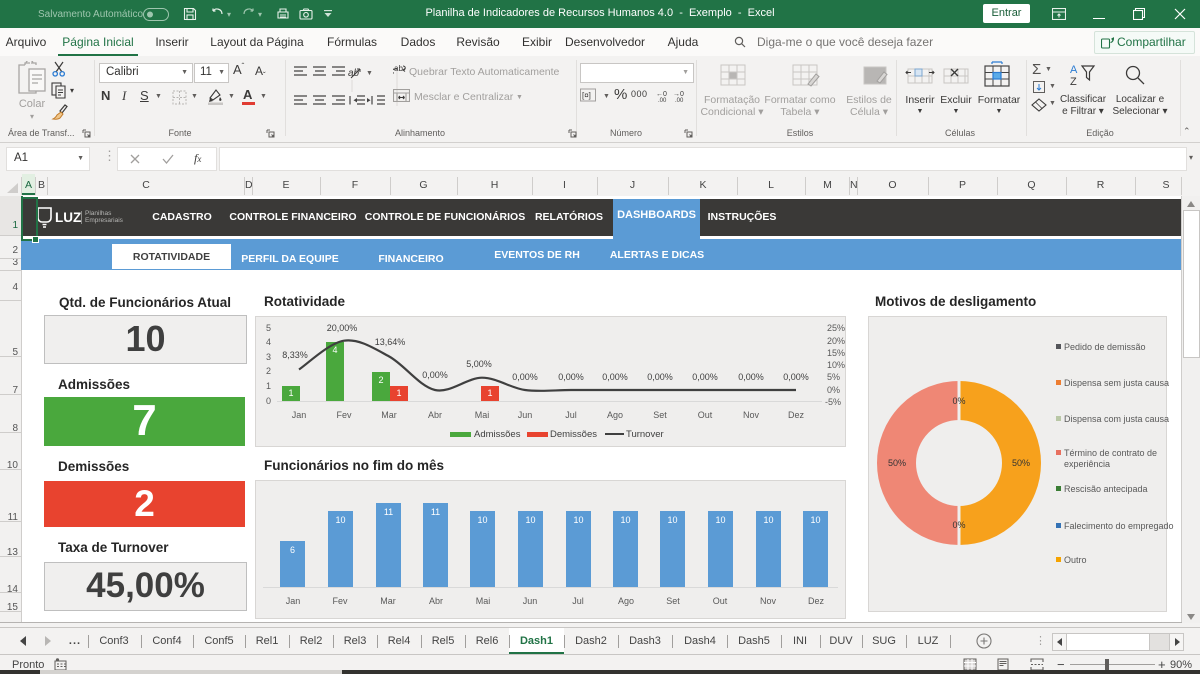 This screenshot has height=674, width=1200. I want to click on svg-text: ←0, so click(661, 94).